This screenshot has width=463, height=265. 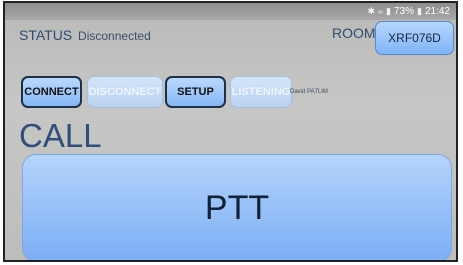 What do you see at coordinates (46, 35) in the screenshot?
I see `status-label: STATUS` at bounding box center [46, 35].